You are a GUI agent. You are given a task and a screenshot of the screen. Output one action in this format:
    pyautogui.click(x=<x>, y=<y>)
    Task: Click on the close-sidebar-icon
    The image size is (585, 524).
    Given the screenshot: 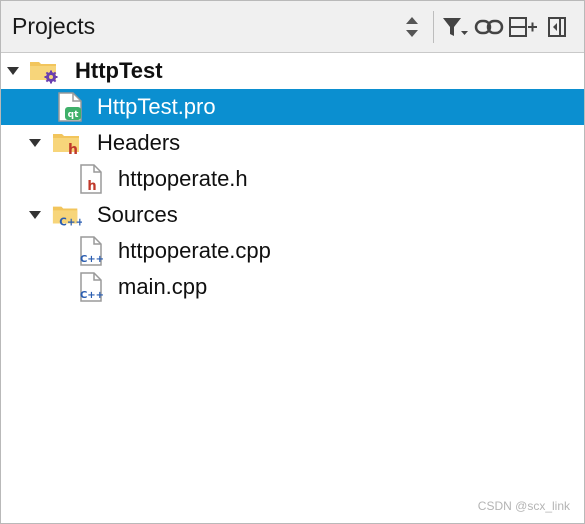 What is the action you would take?
    pyautogui.click(x=557, y=26)
    